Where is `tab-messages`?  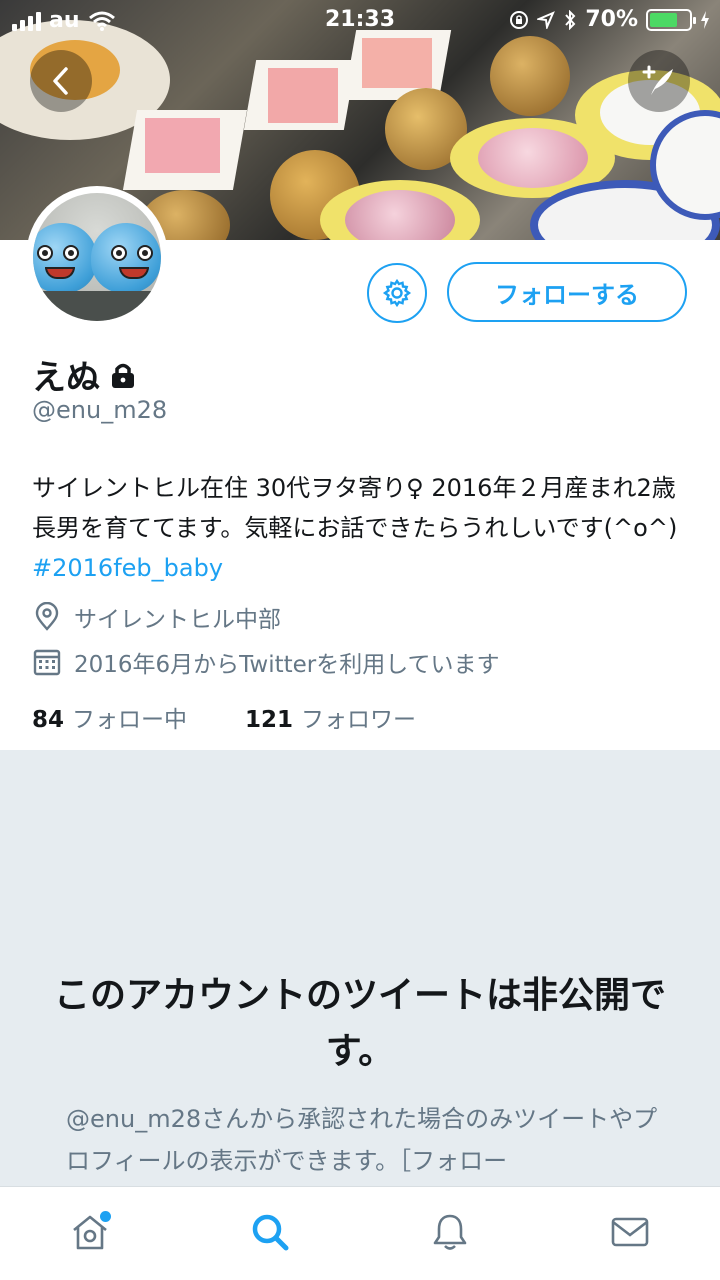
tab-messages is located at coordinates (630, 1232).